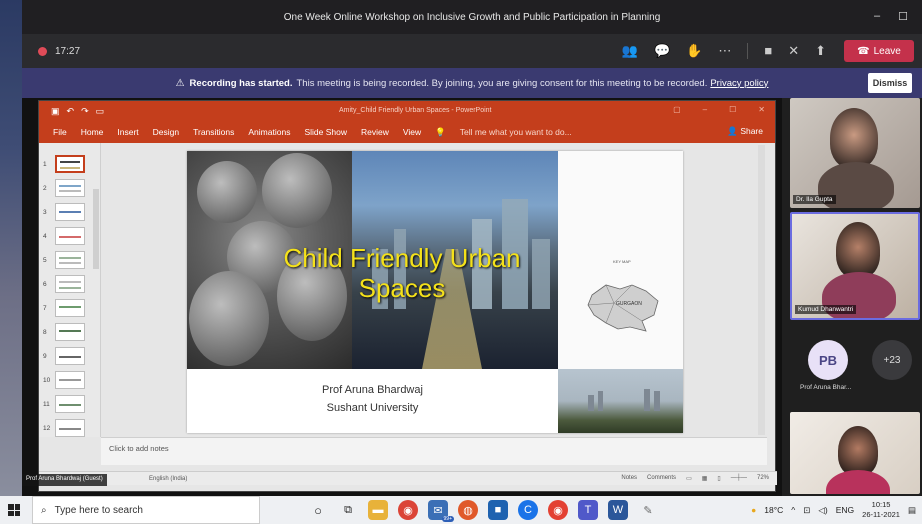 This screenshot has width=922, height=524. I want to click on tab-view: View, so click(412, 132).